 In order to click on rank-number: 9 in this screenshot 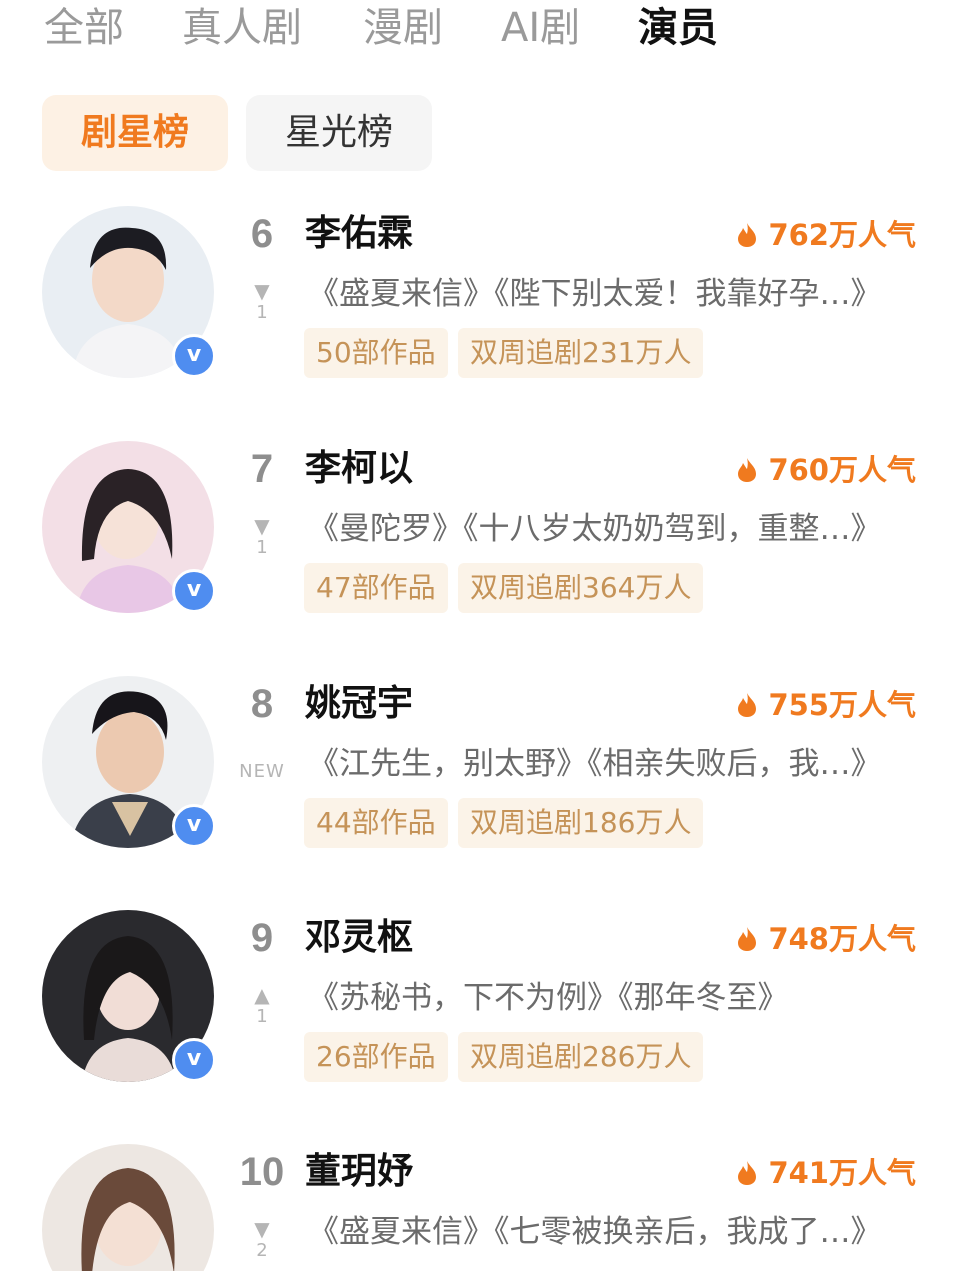, I will do `click(262, 938)`.